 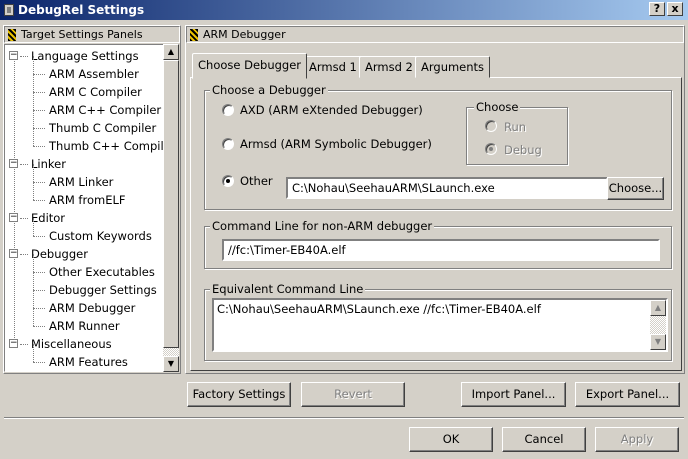 I want to click on tab-armsd-1: Armsd 1, so click(x=333, y=67).